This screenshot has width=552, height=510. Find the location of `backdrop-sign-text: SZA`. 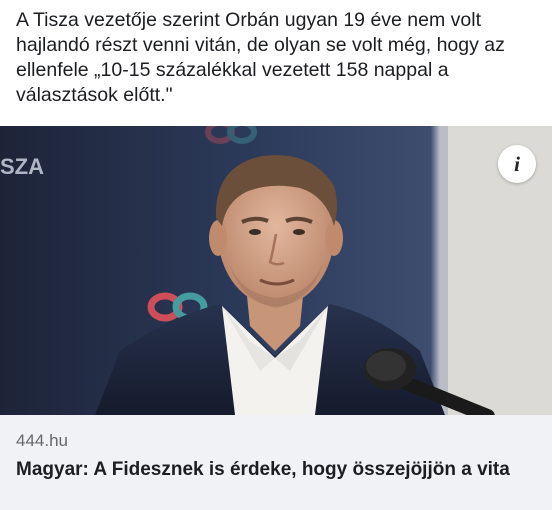

backdrop-sign-text: SZA is located at coordinates (22, 166).